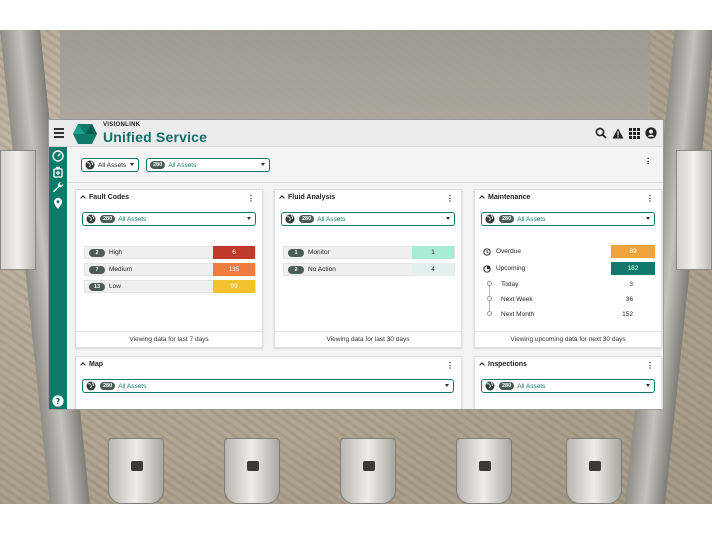 Image resolution: width=712 pixels, height=534 pixels. What do you see at coordinates (568, 339) in the screenshot?
I see `maintenance-footer: Viewing upcoming data for next 30 days` at bounding box center [568, 339].